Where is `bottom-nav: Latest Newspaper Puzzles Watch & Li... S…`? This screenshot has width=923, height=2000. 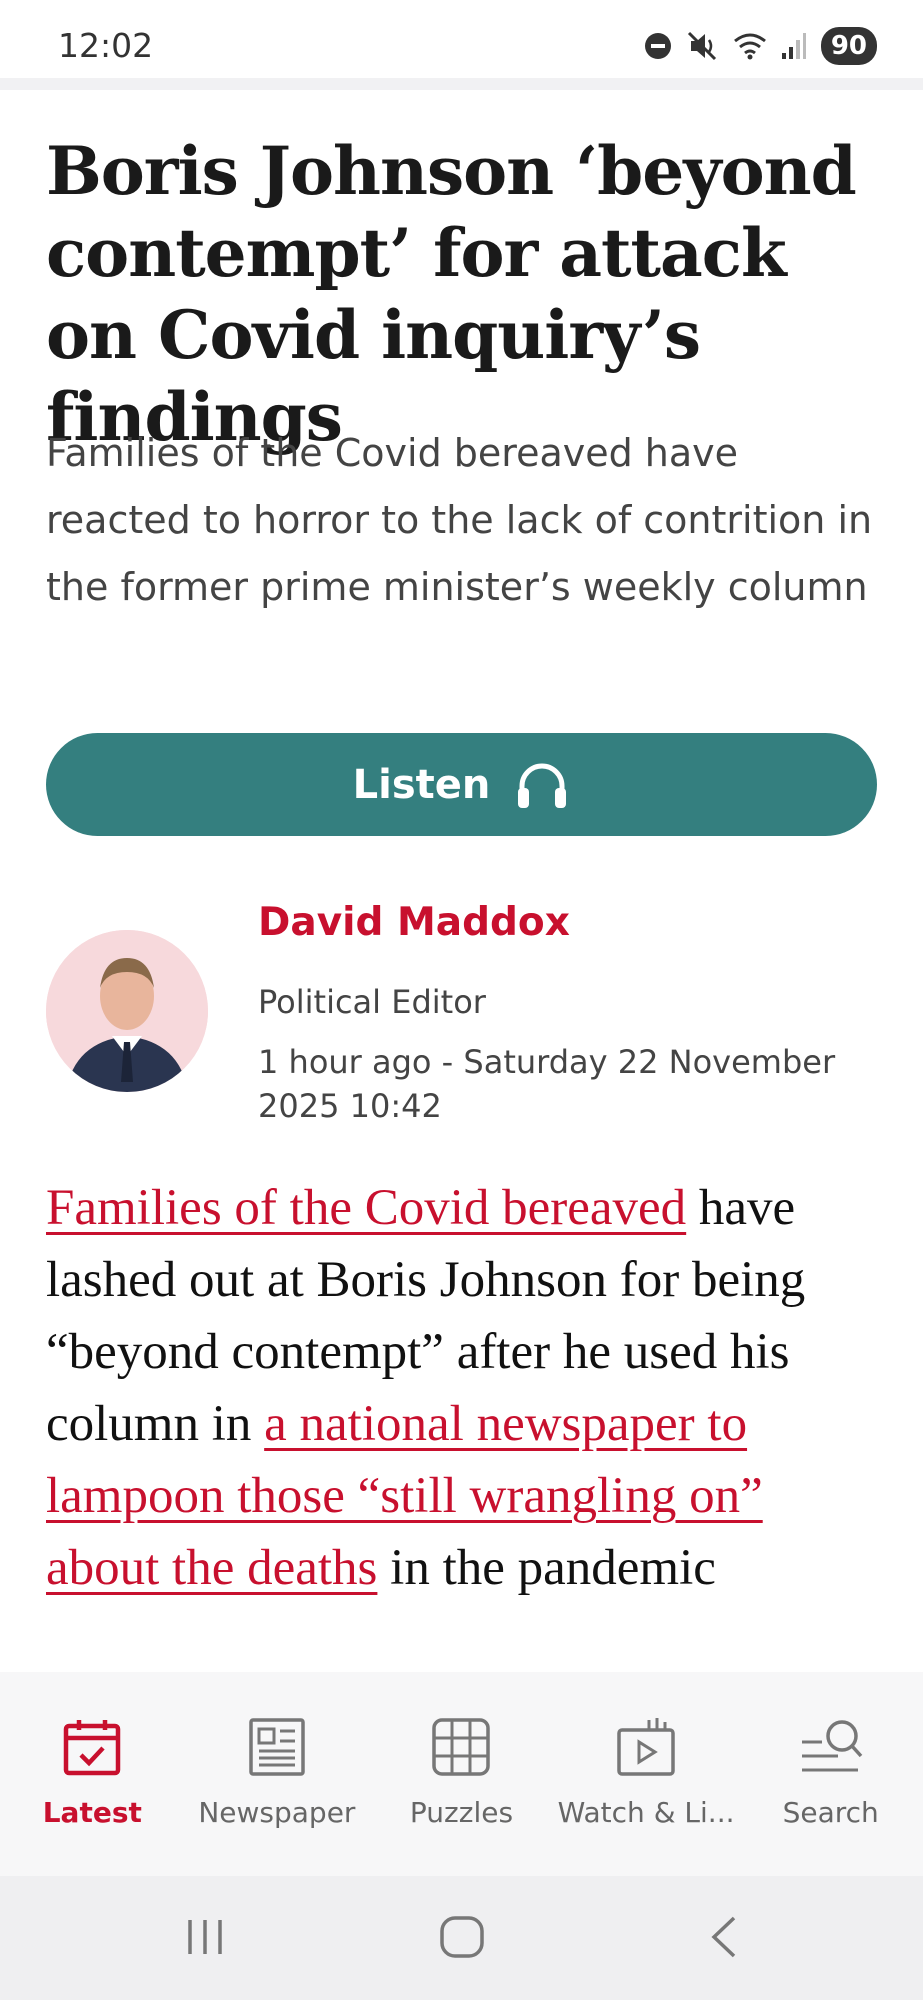 bottom-nav: Latest Newspaper Puzzles Watch & Li... S… is located at coordinates (461, 1774).